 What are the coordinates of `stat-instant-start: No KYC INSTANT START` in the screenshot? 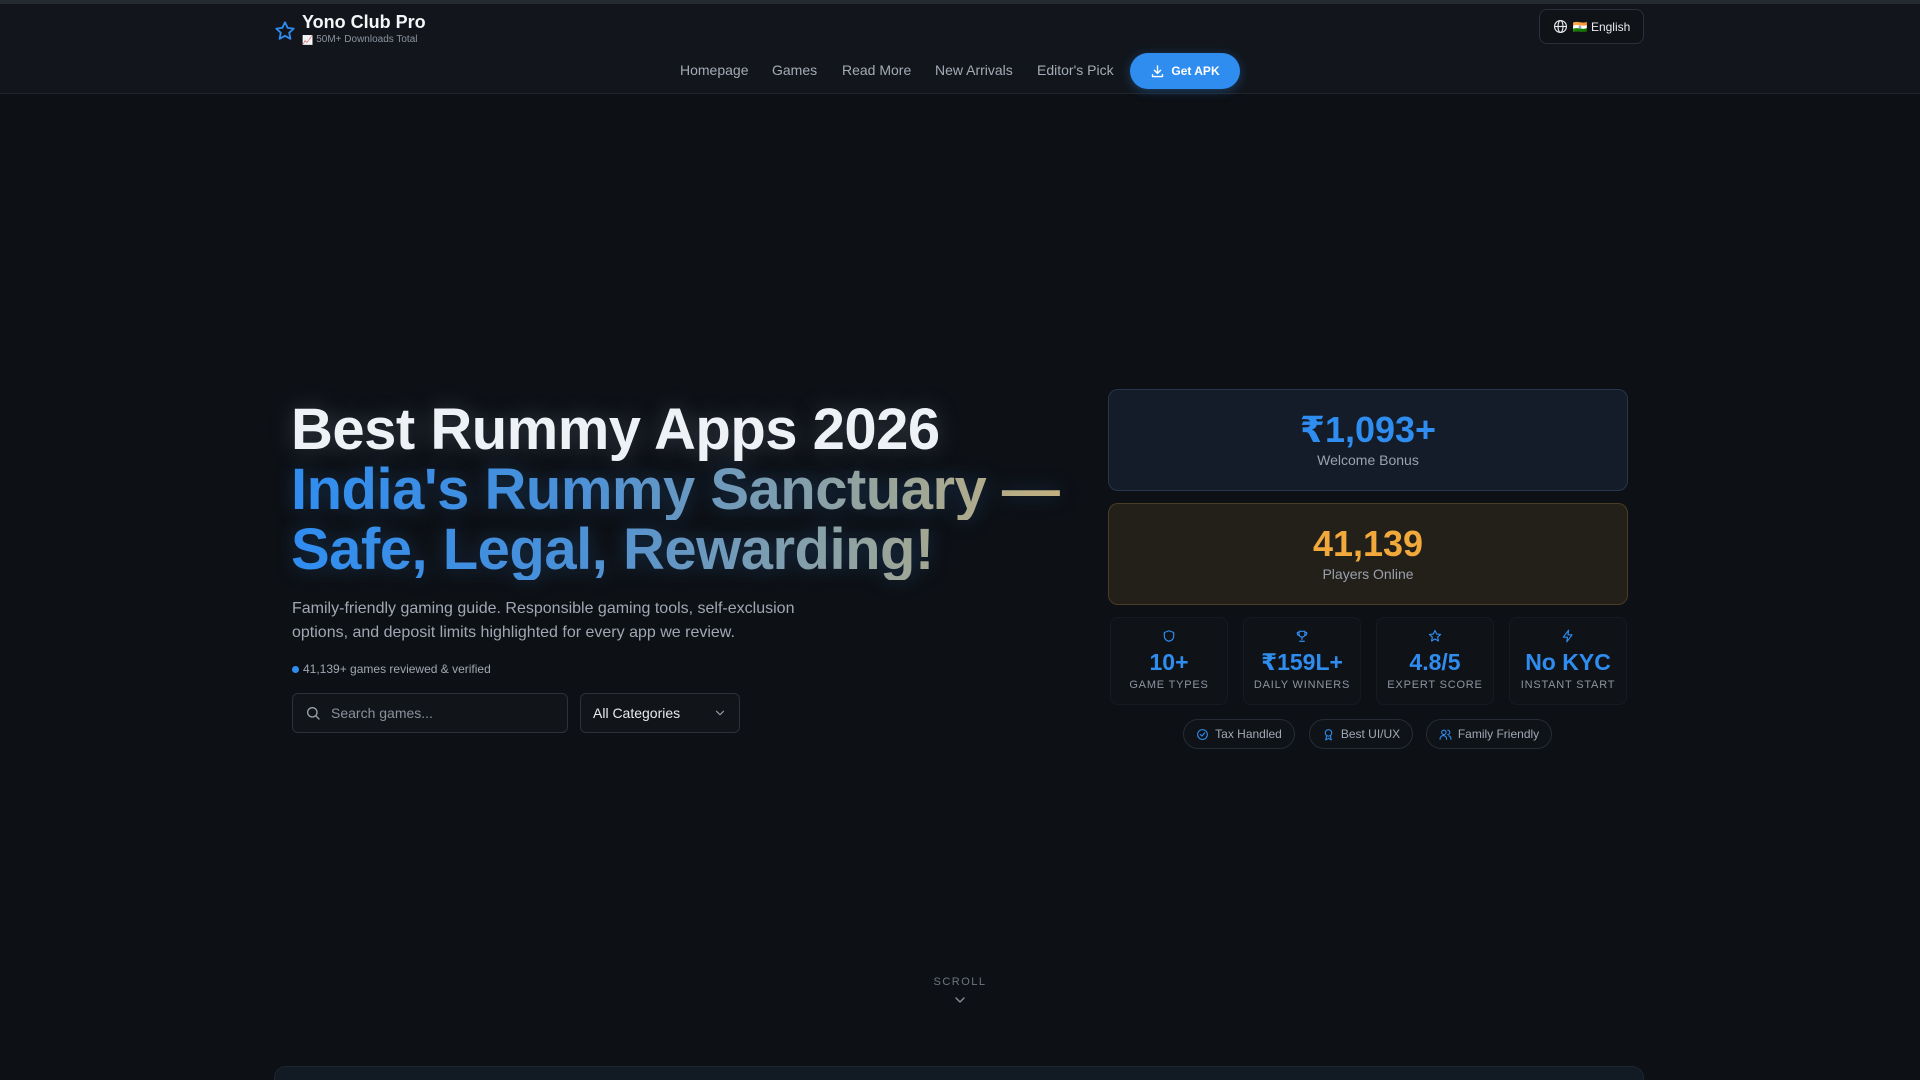 It's located at (1568, 661).